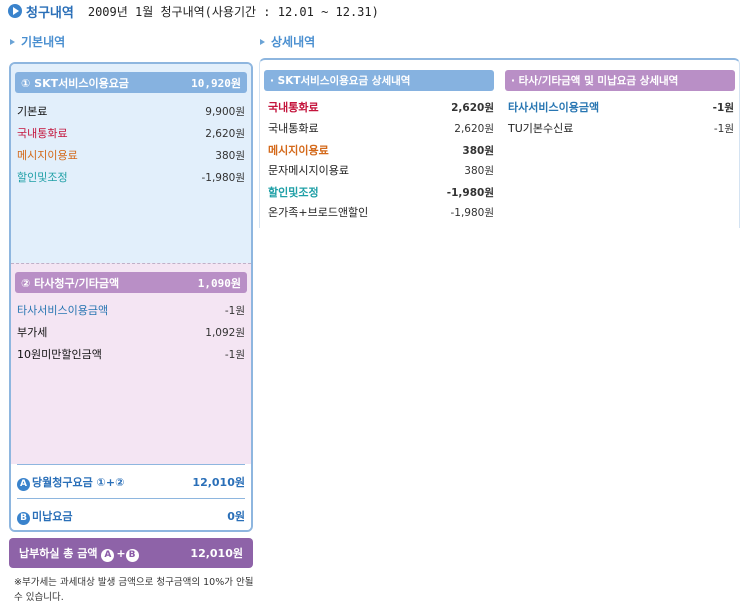  What do you see at coordinates (233, 11) in the screenshot?
I see `billing-period: 2009년 1월 청구내역(사용기간 : 12.01 ~ 12.31)` at bounding box center [233, 11].